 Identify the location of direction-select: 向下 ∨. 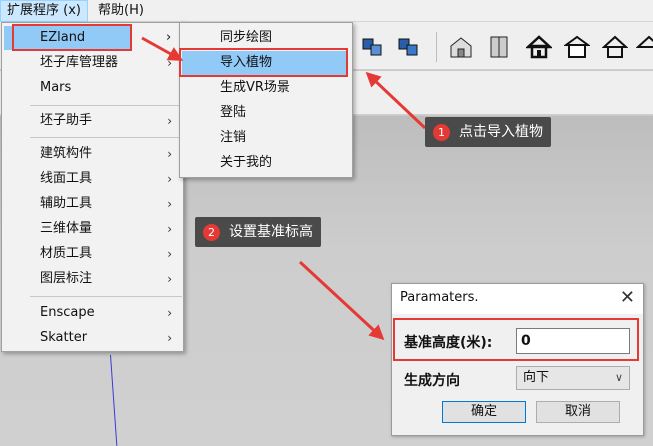
(573, 378).